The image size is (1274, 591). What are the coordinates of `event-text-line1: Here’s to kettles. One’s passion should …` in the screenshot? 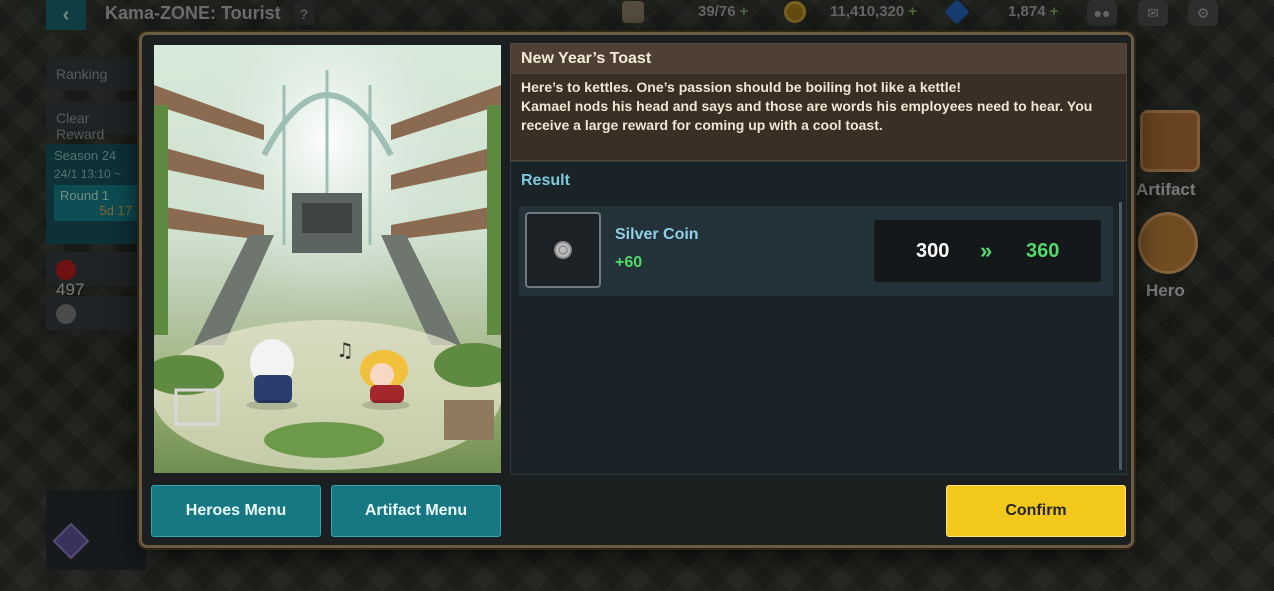 It's located at (741, 87).